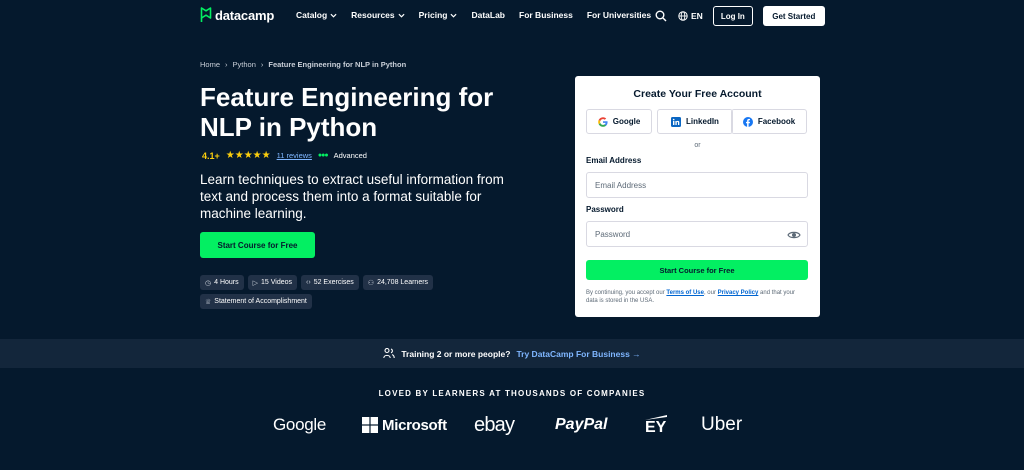 This screenshot has width=1024, height=470. What do you see at coordinates (776, 121) in the screenshot?
I see `facebook-label: Facebook` at bounding box center [776, 121].